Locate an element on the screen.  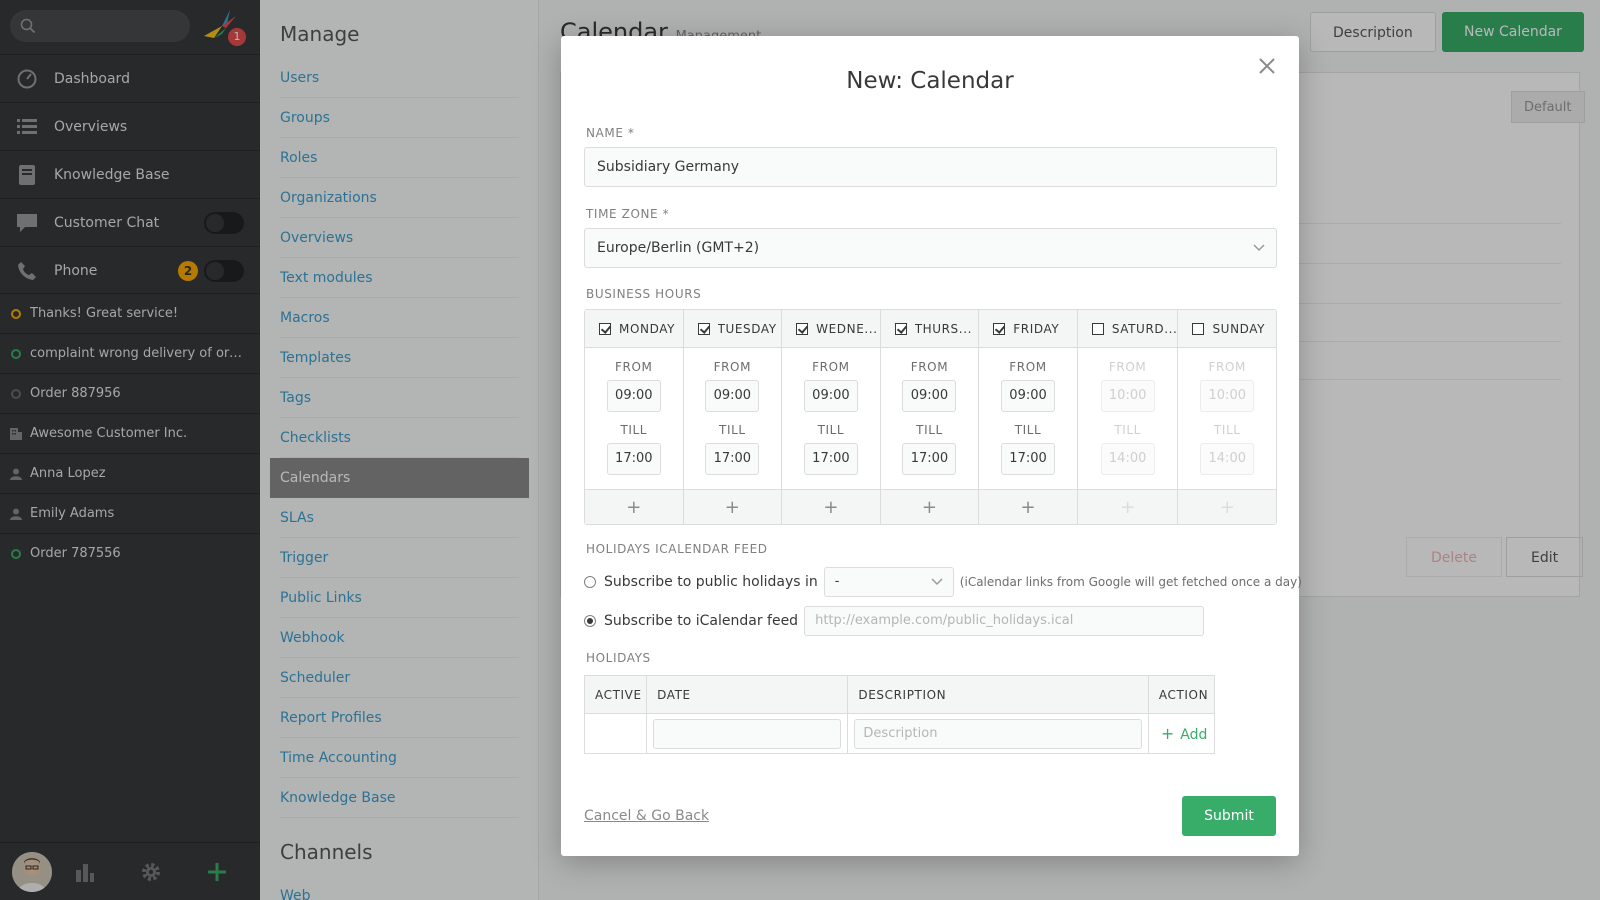
day-column-tuesday: TUESDAY FROM 09:00 TILL 17:00 + is located at coordinates (733, 417).